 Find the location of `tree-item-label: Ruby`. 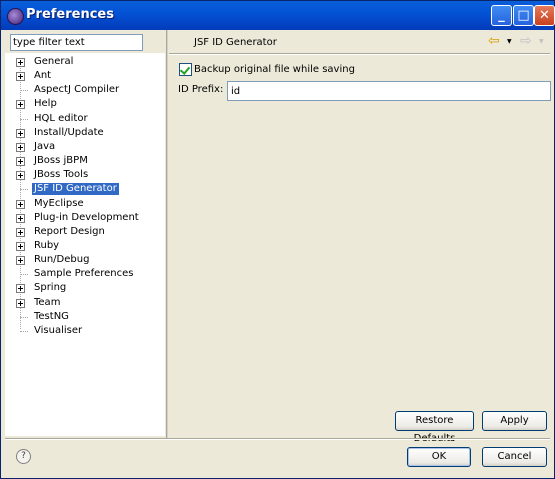

tree-item-label: Ruby is located at coordinates (46, 246).